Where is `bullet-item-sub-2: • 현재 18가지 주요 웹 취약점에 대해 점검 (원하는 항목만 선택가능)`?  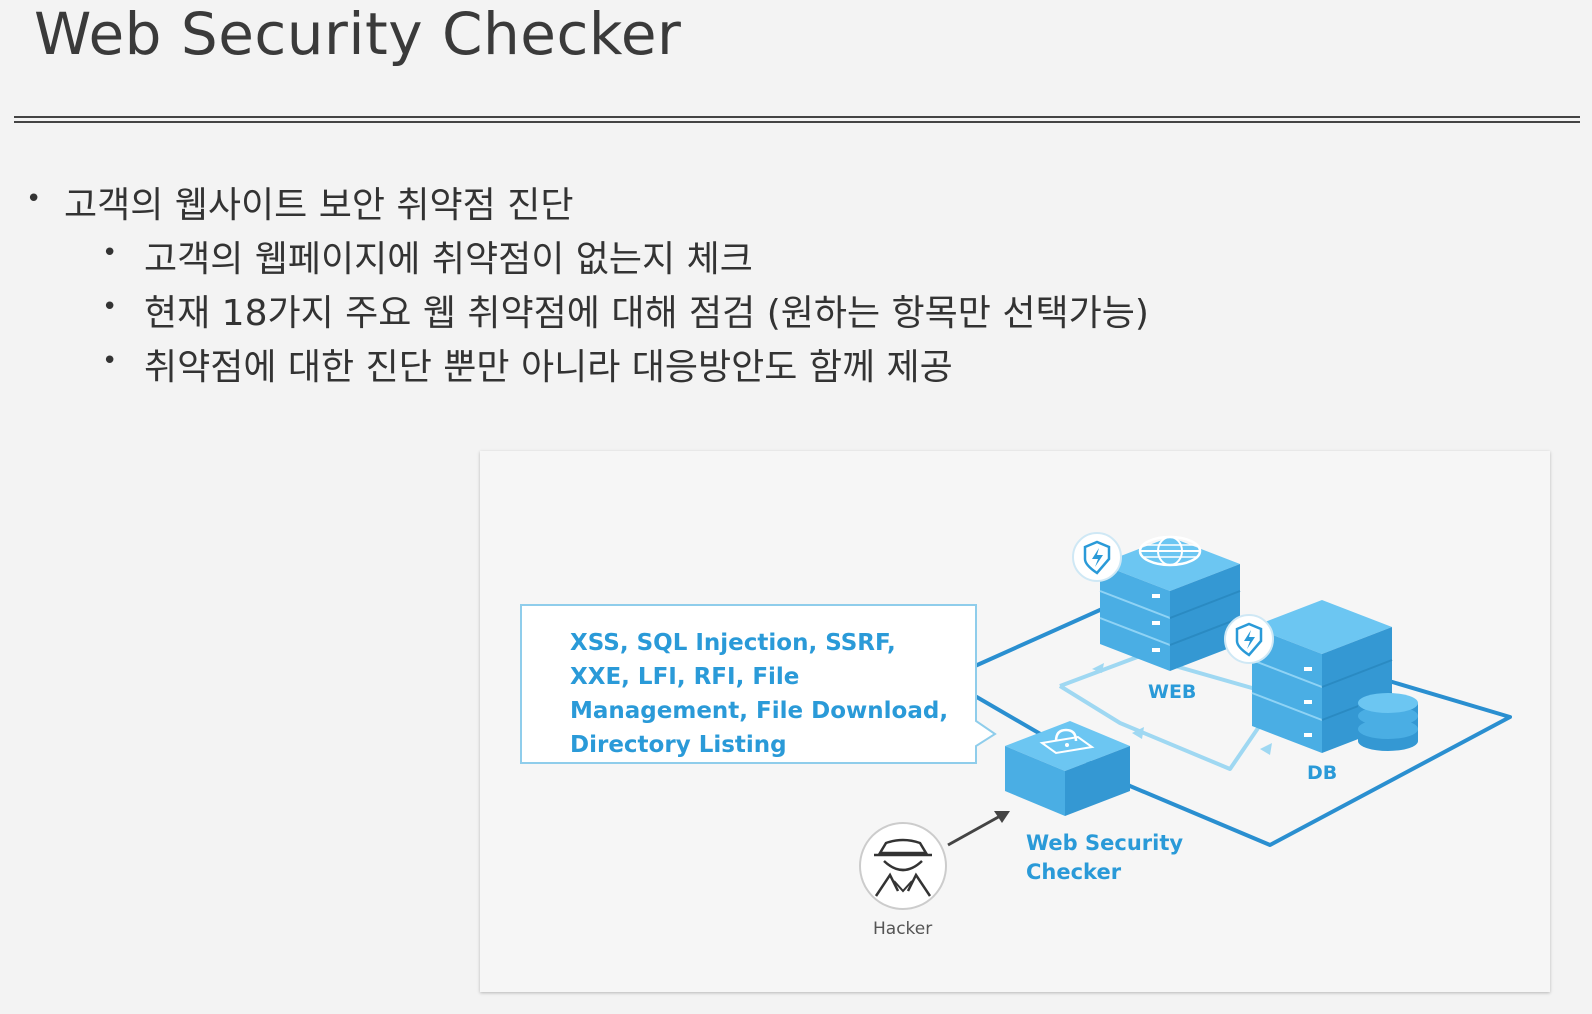 bullet-item-sub-2: • 현재 18가지 주요 웹 취약점에 대해 점검 (원하는 항목만 선택가능) is located at coordinates (625, 310).